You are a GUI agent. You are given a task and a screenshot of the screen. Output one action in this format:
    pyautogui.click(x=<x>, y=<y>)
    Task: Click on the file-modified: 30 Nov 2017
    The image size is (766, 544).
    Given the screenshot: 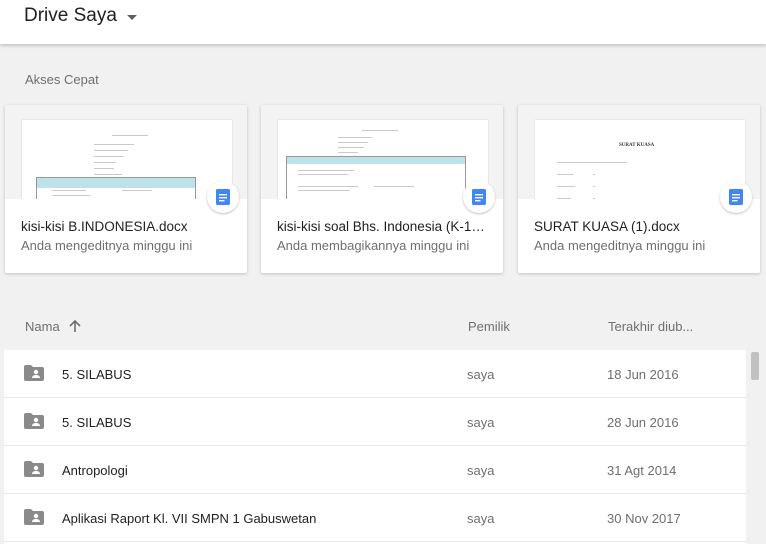 What is the action you would take?
    pyautogui.click(x=644, y=518)
    